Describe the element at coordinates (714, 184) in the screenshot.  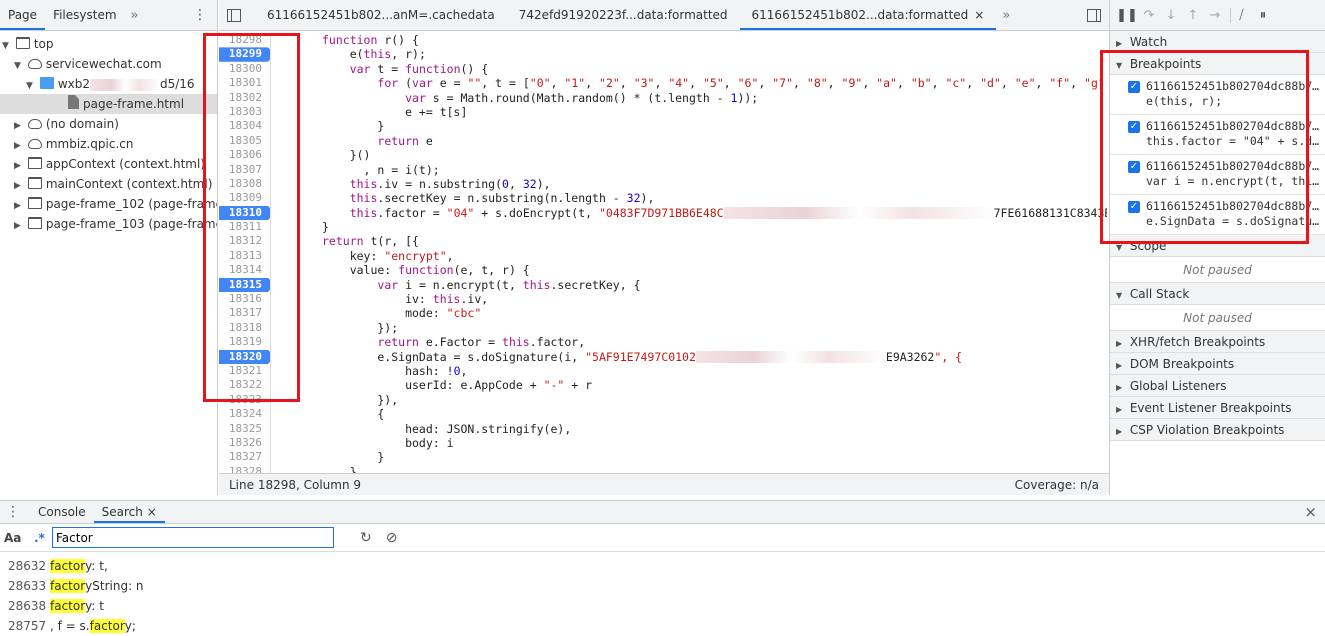
I see `code-line: this.iv = n.substring(0, 32),` at that location.